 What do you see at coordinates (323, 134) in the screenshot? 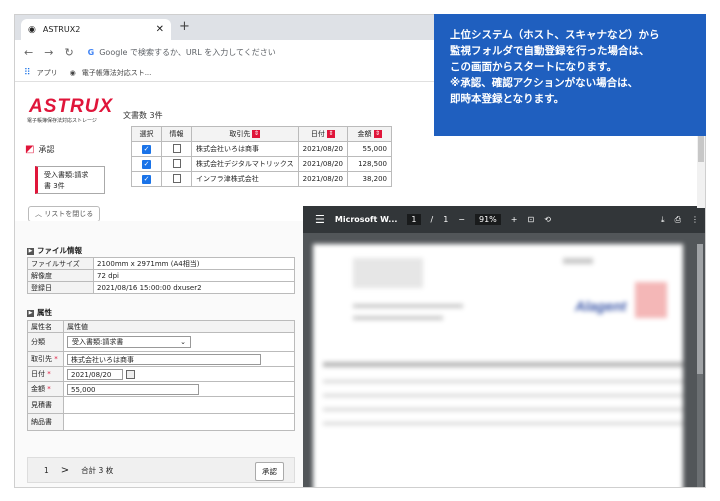
I see `col-date: 日付 ⇕` at bounding box center [323, 134].